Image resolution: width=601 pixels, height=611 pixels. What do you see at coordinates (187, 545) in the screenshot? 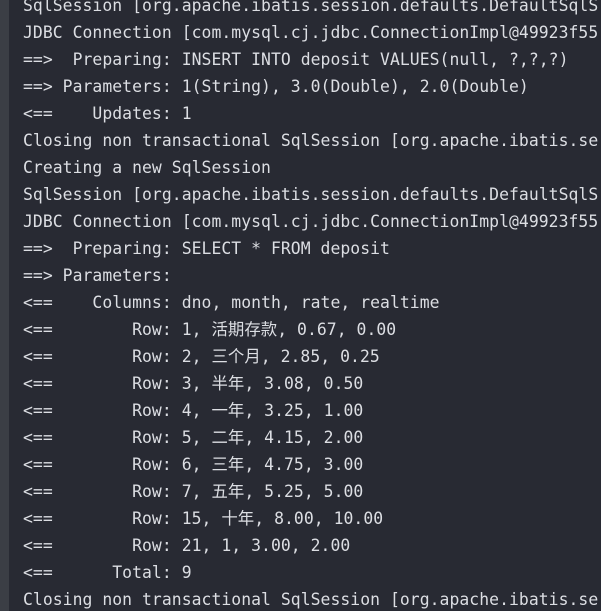
I see `console-line: <== Row: 21, 1, 3.00, 2.00` at bounding box center [187, 545].